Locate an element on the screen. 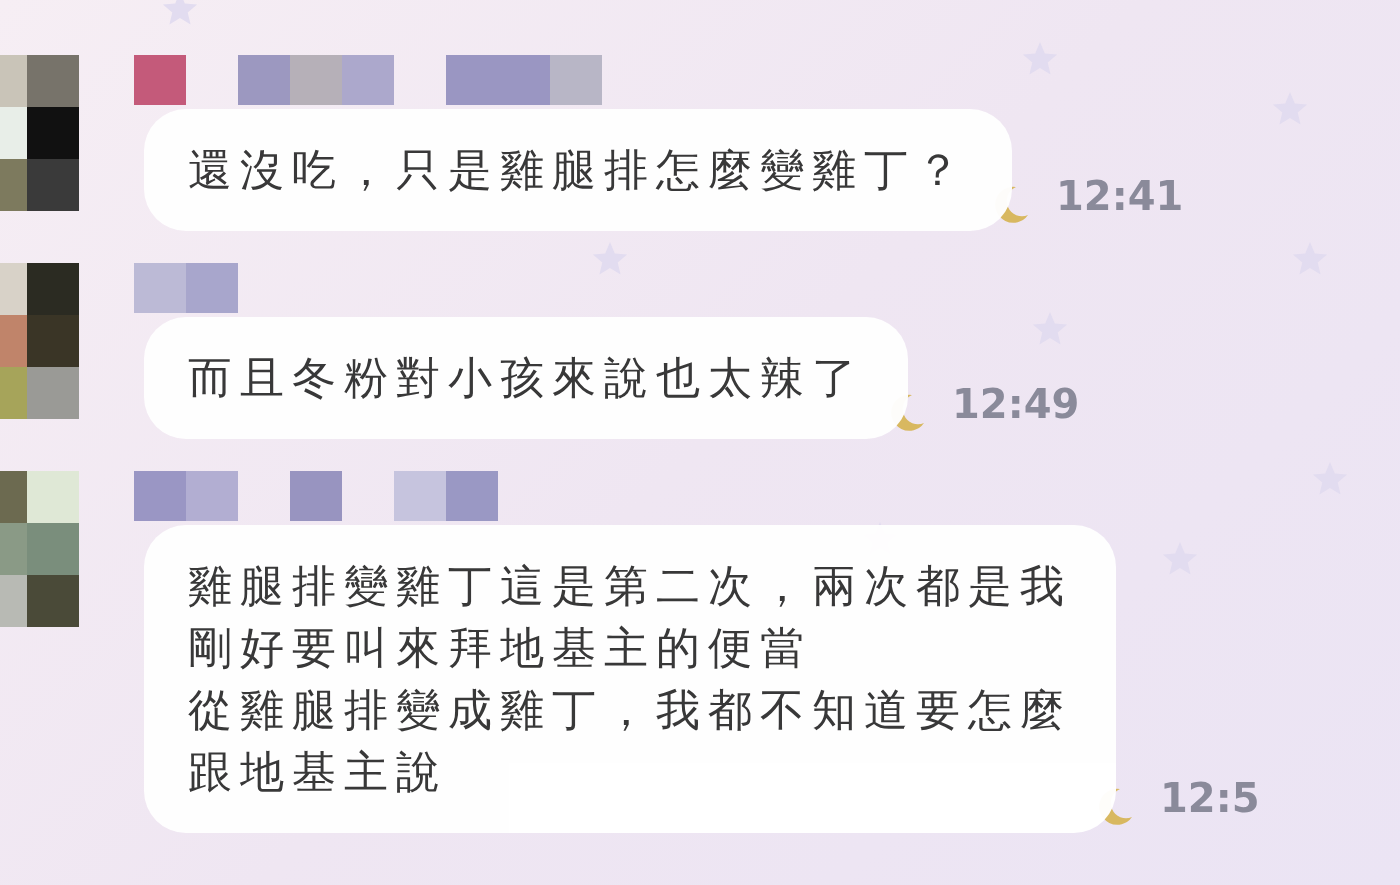 The width and height of the screenshot is (1400, 885). message-text: 雞腿排變雞丁這是第二次，兩次都是我 is located at coordinates (630, 586).